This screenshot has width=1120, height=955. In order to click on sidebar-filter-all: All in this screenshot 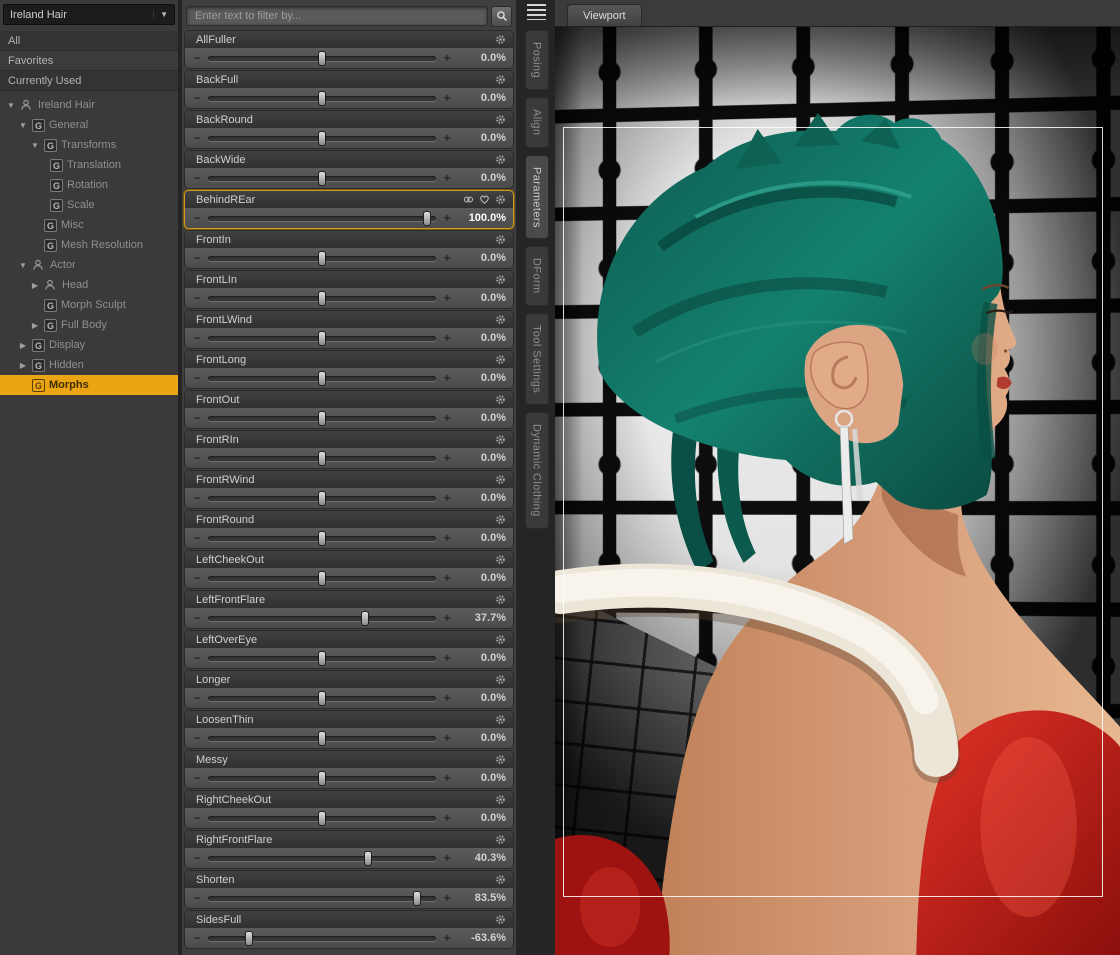, I will do `click(89, 41)`.